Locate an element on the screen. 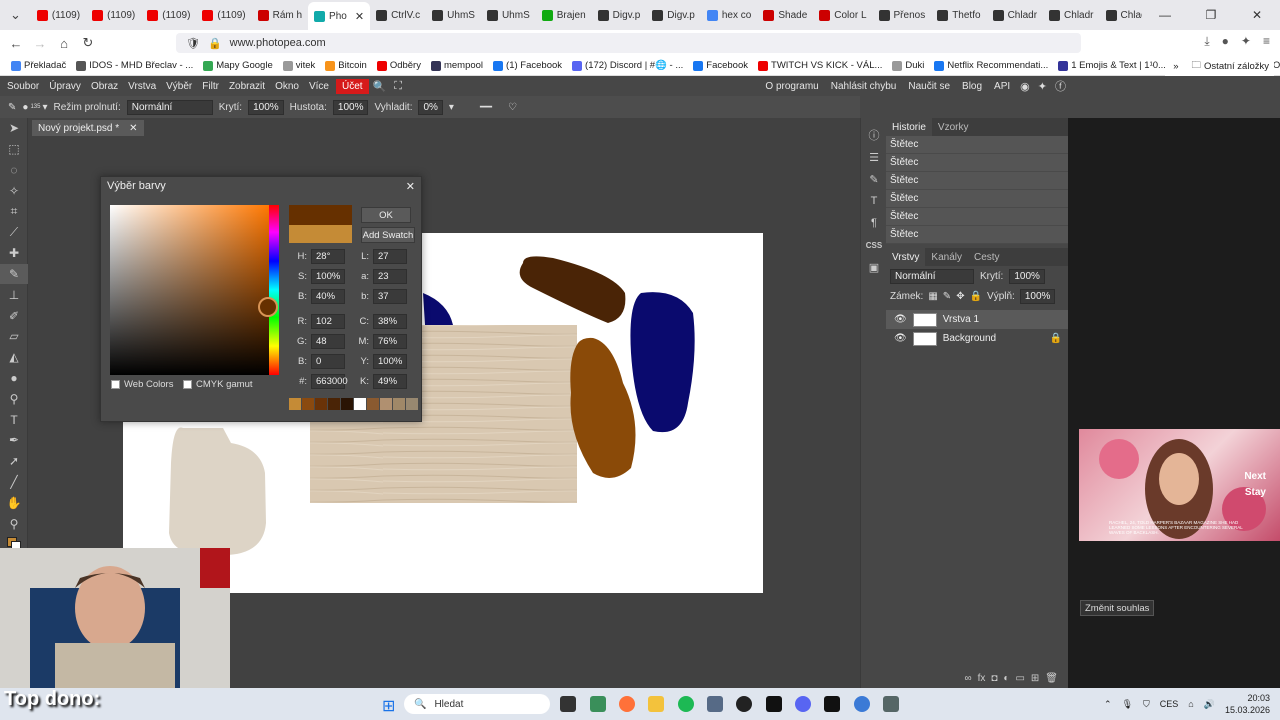 The width and height of the screenshot is (1280, 720). bookmark-item: Mapy Google is located at coordinates (238, 65).